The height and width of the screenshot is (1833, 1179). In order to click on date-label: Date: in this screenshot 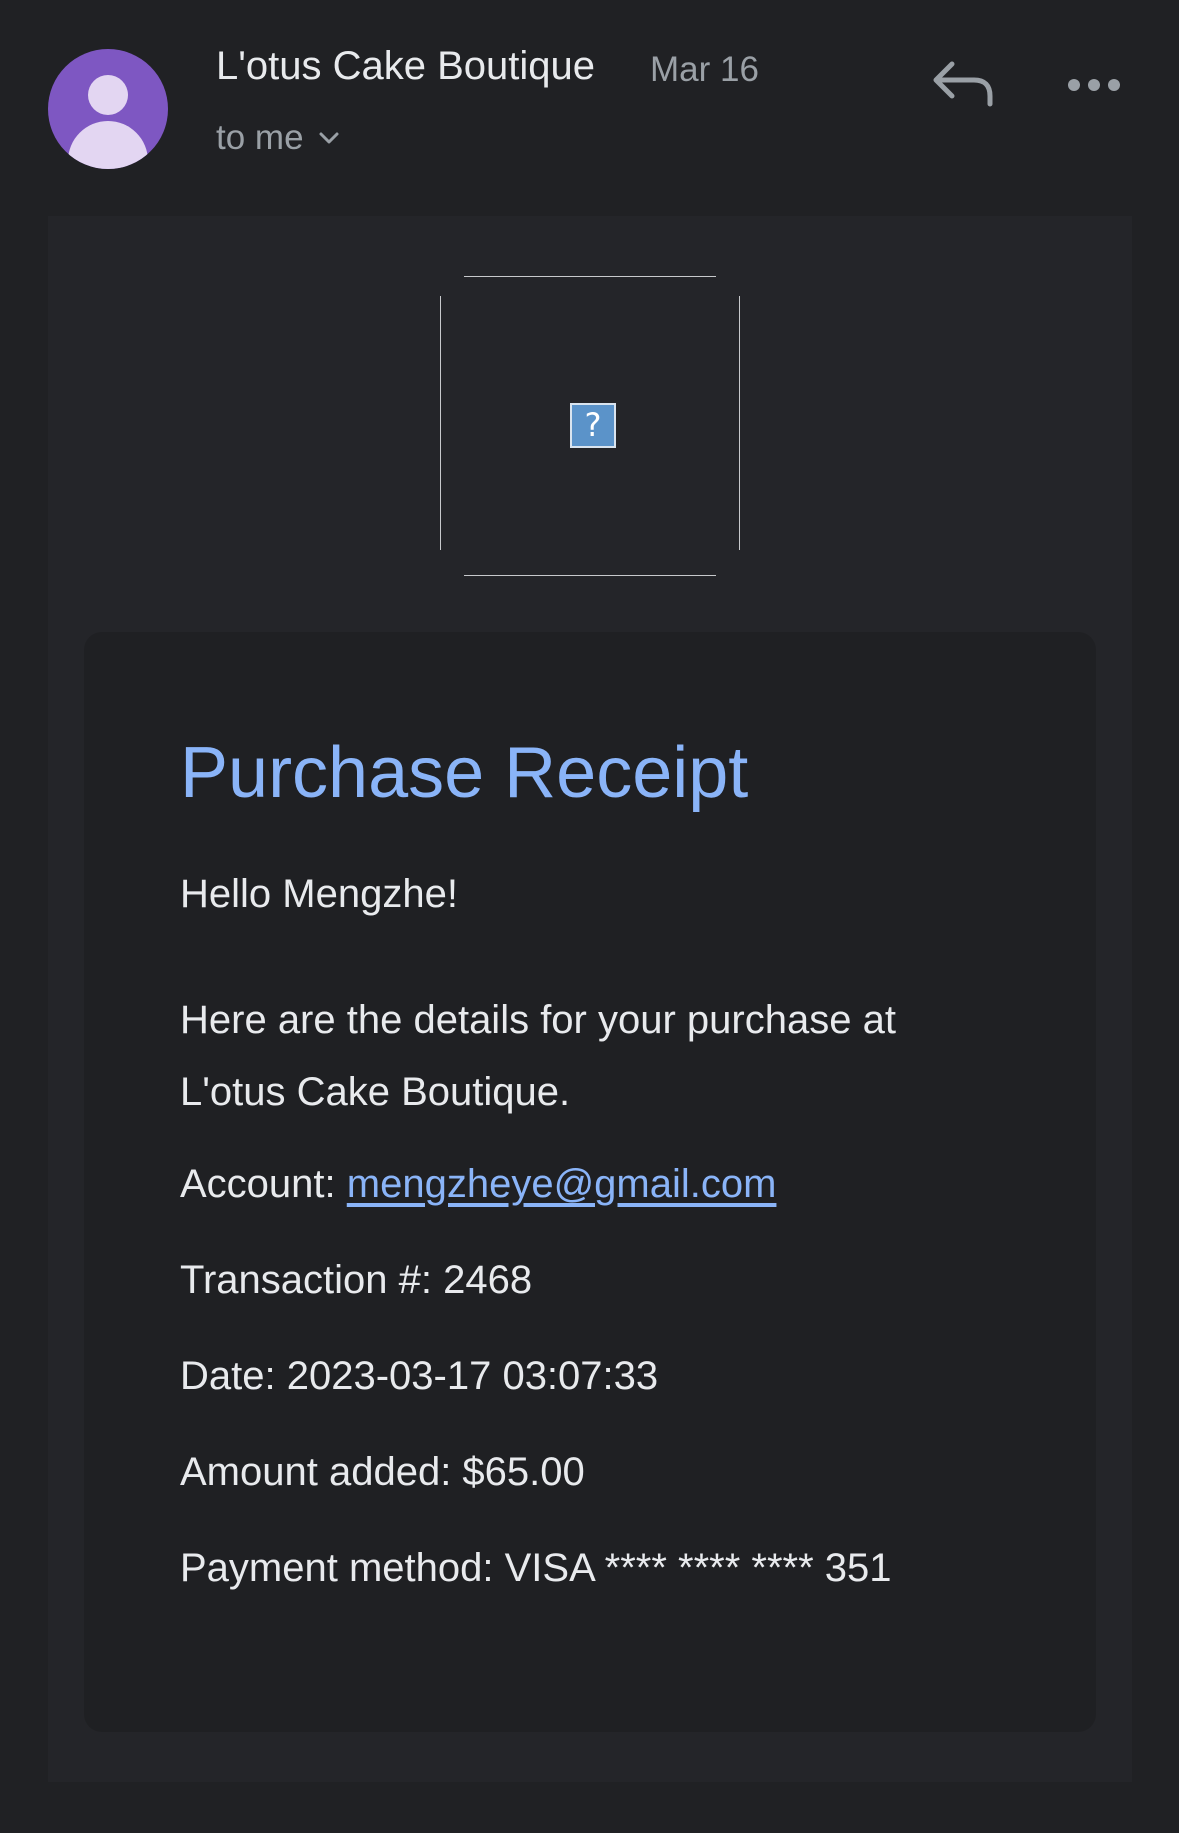, I will do `click(233, 1376)`.